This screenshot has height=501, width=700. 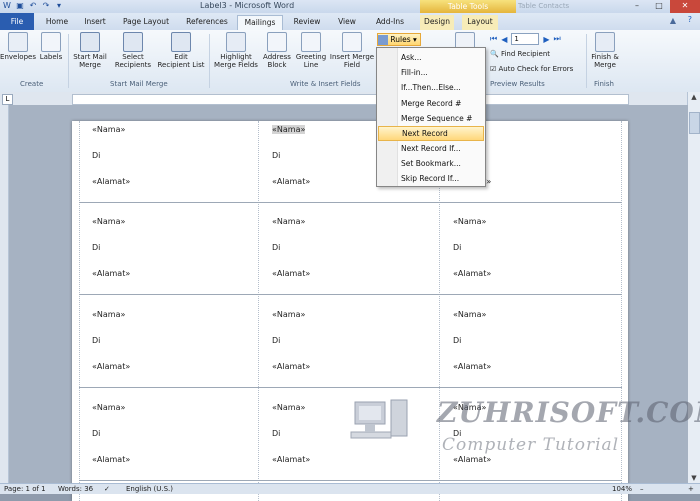 What do you see at coordinates (260, 23) in the screenshot?
I see `tab-mailings: Mailings` at bounding box center [260, 23].